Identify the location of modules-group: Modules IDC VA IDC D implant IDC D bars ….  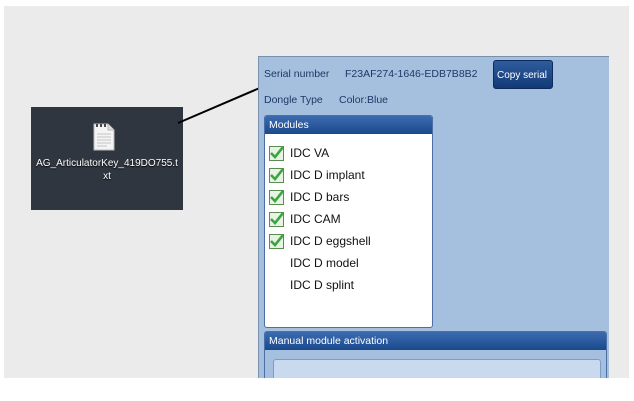
(348, 221).